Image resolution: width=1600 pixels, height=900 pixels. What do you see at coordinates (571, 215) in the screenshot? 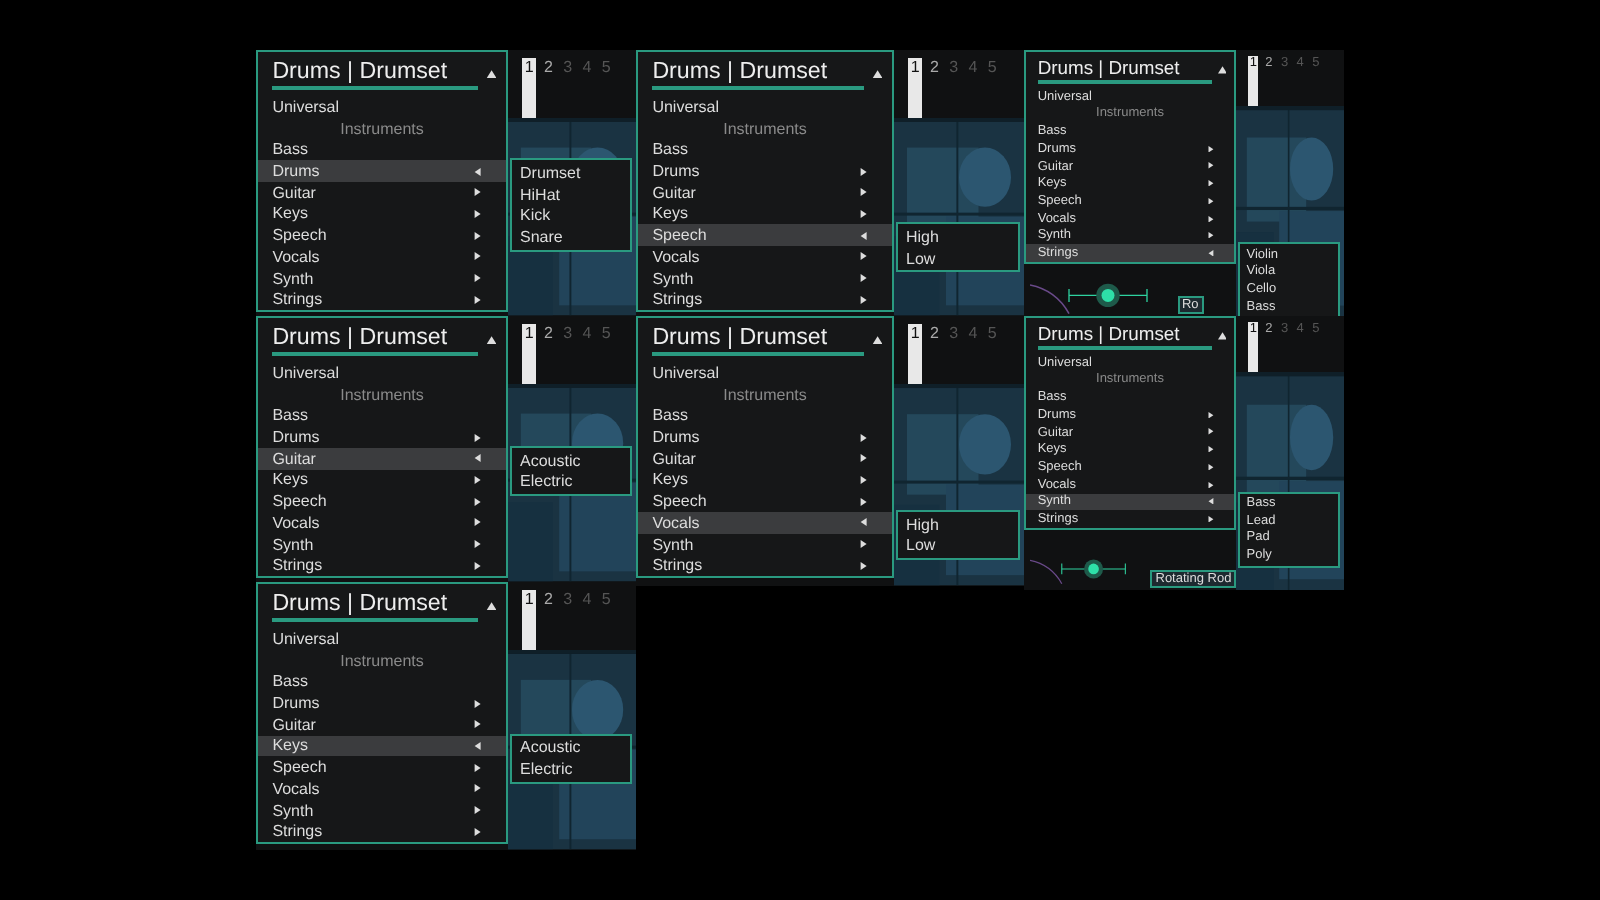
I see `submenu-item: Kick` at bounding box center [571, 215].